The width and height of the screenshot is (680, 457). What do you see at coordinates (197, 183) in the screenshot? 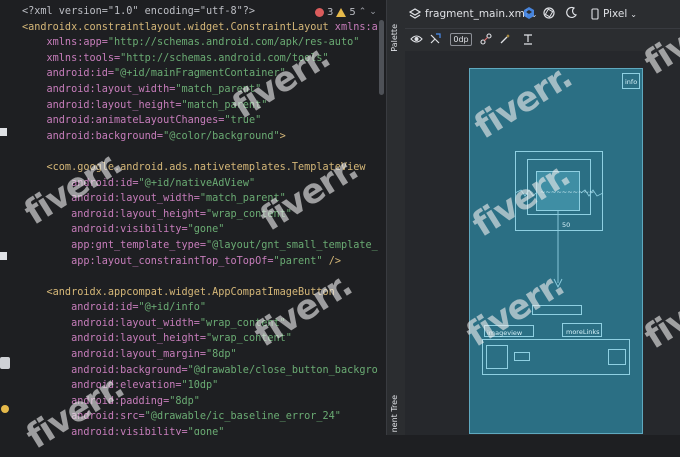
I see `code-token: "@+id/nativeAdView"` at bounding box center [197, 183].